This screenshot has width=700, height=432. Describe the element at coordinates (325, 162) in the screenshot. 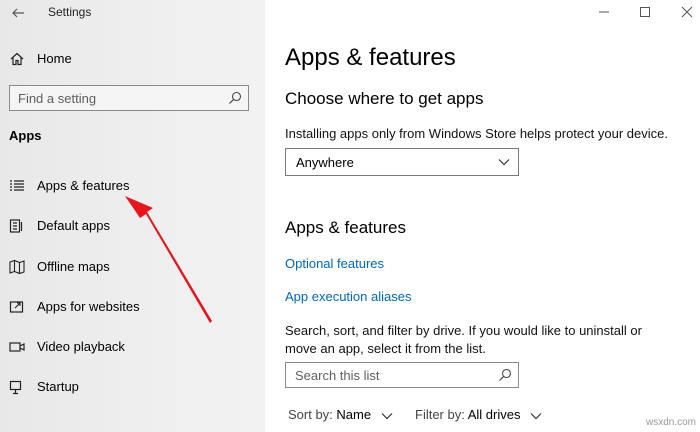

I see `dropdown-value: Anywhere` at that location.